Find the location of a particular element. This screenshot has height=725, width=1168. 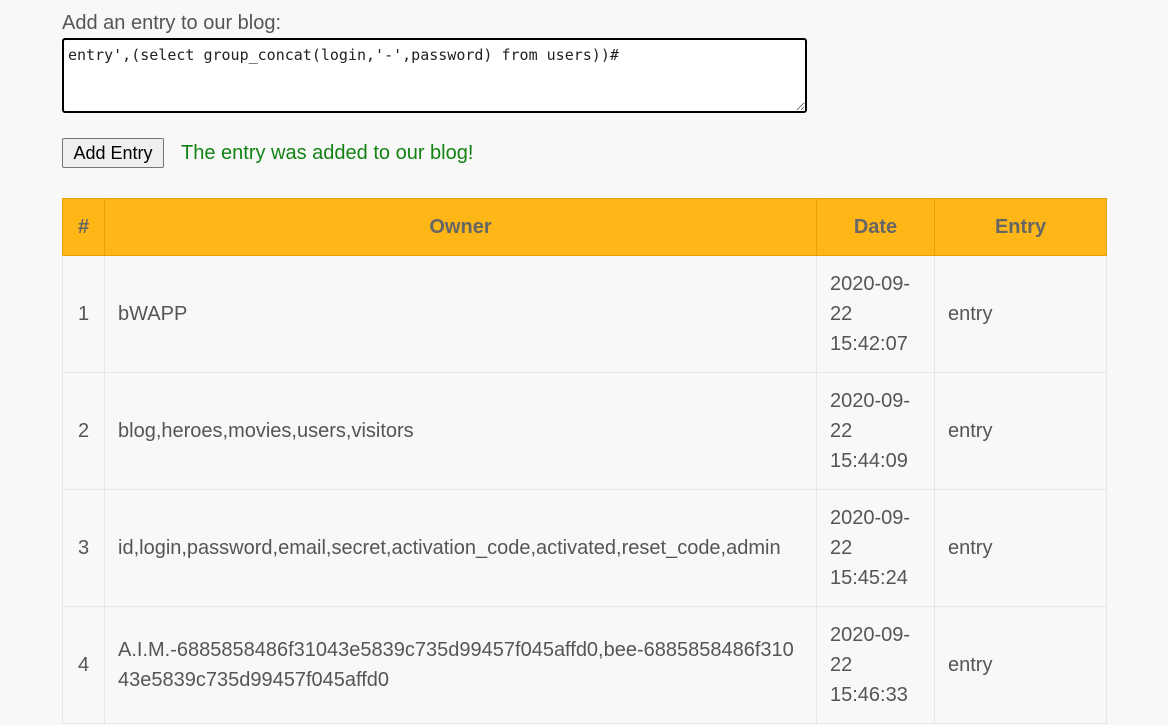

row-date: 2020-09- 22 15:42:07 is located at coordinates (875, 314).